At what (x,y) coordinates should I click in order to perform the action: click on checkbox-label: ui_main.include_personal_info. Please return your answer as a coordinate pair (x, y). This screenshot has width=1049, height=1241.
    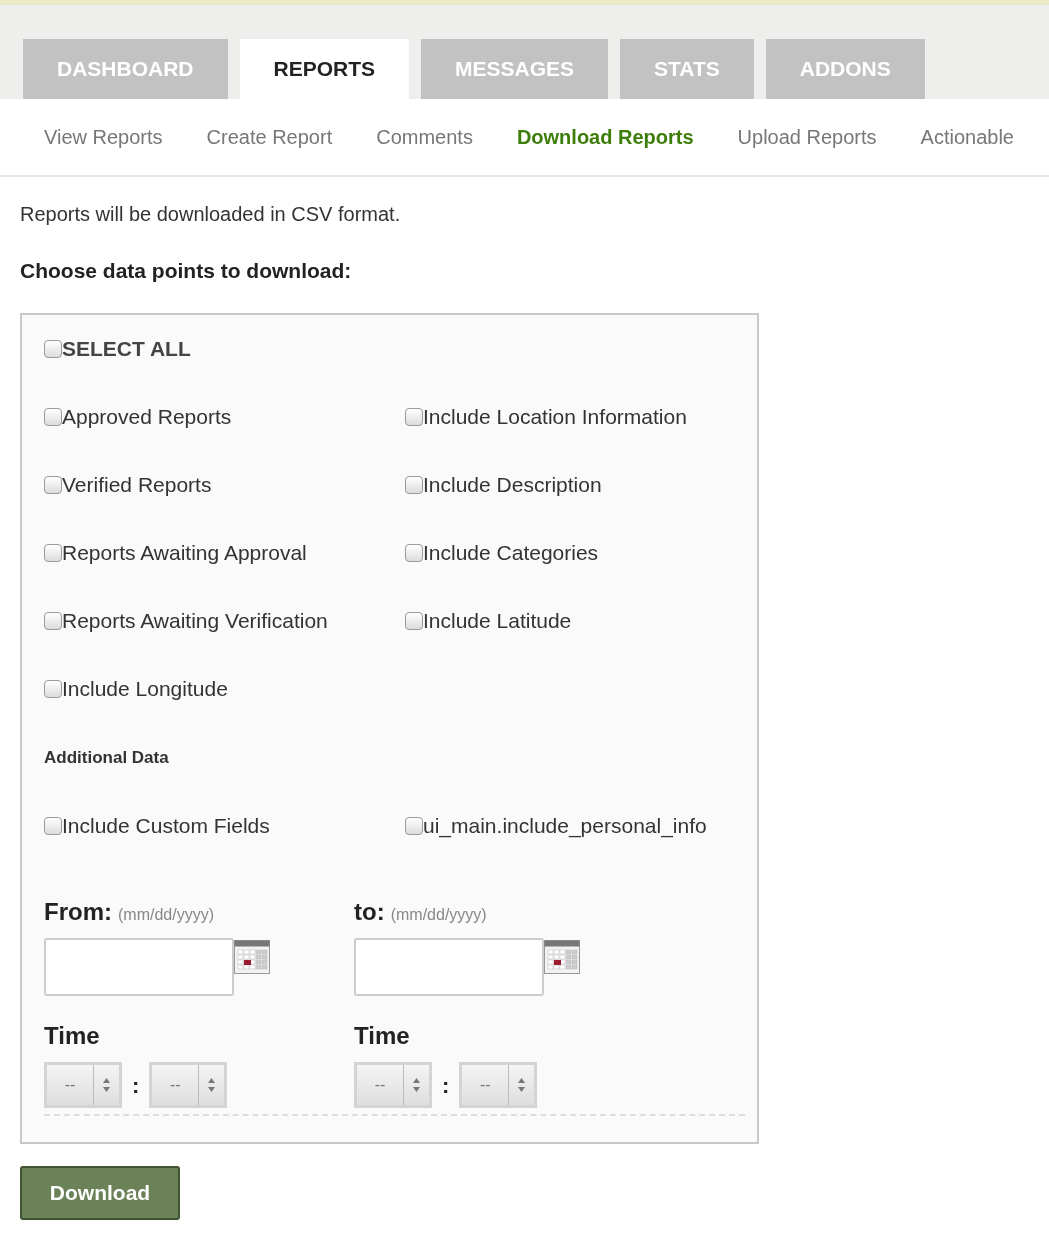
    Looking at the image, I should click on (565, 826).